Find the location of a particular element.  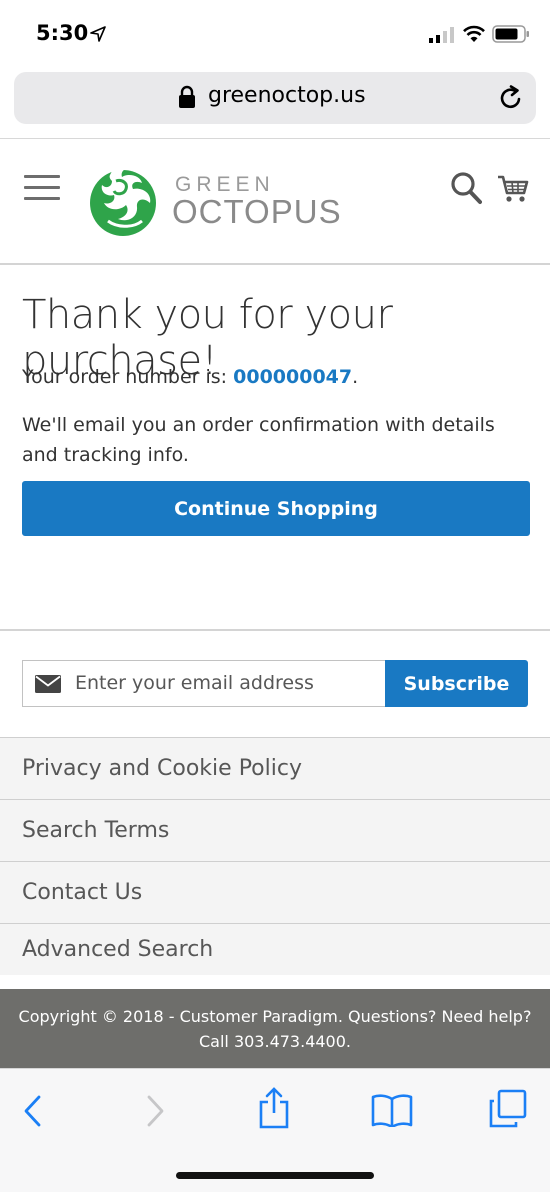

status-time: 5:30 is located at coordinates (62, 33).